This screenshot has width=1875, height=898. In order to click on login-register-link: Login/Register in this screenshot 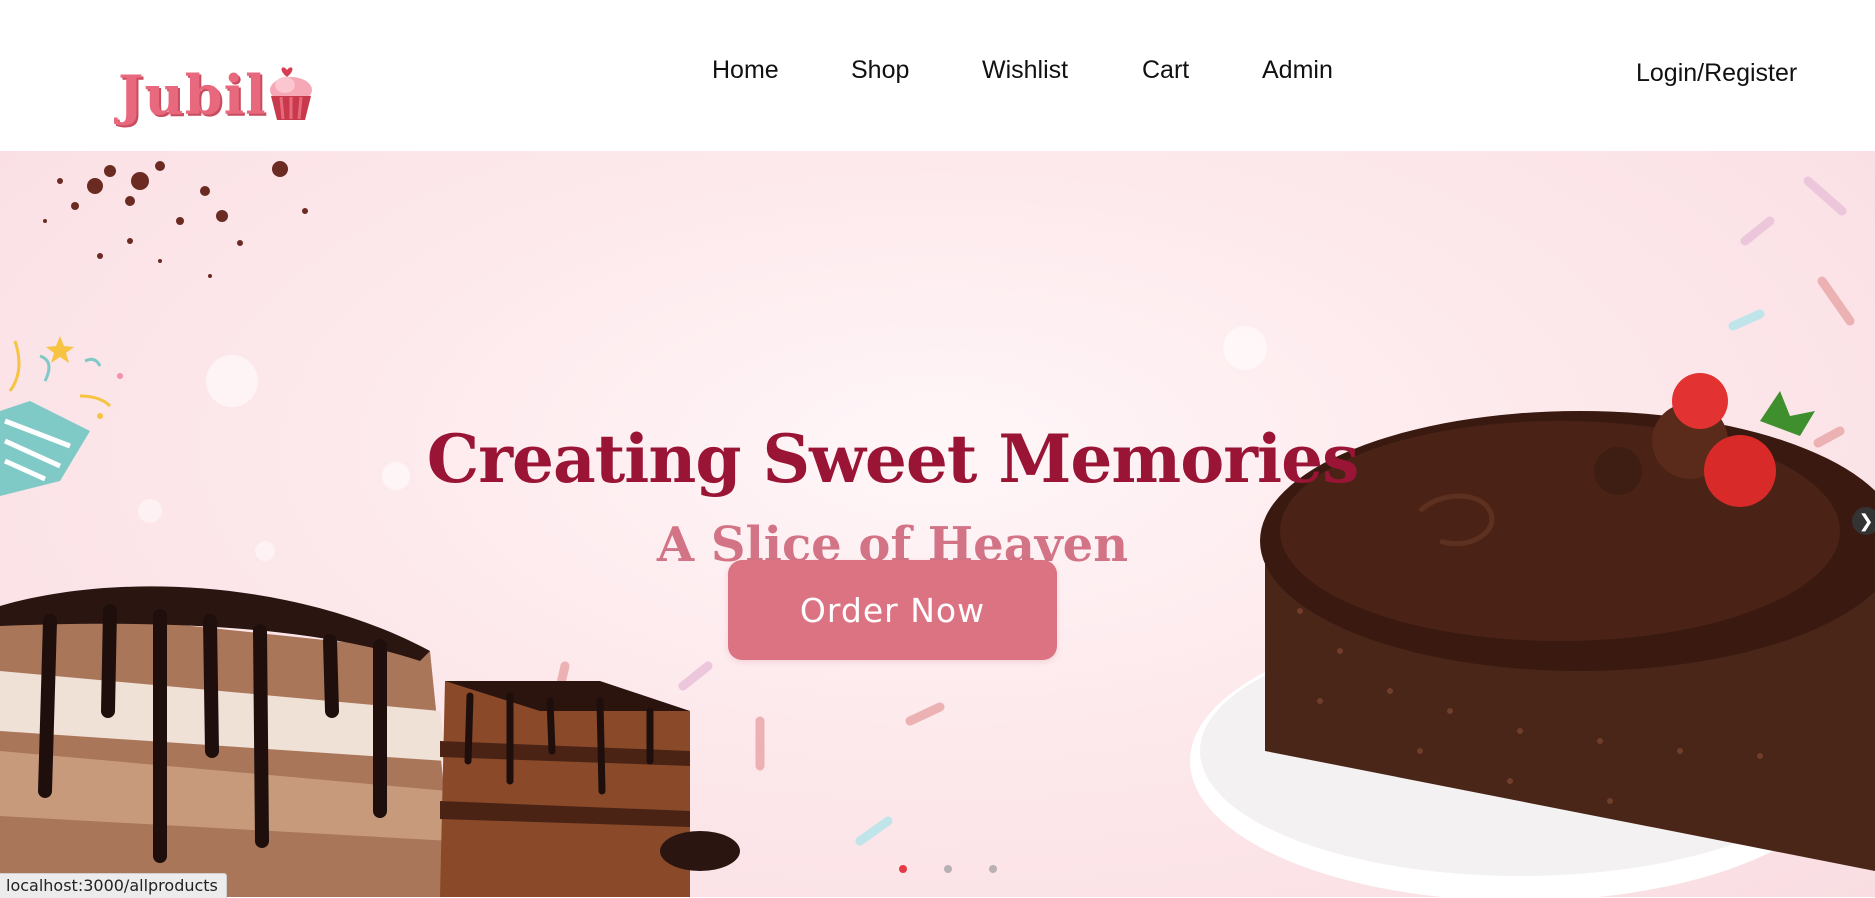, I will do `click(1716, 73)`.